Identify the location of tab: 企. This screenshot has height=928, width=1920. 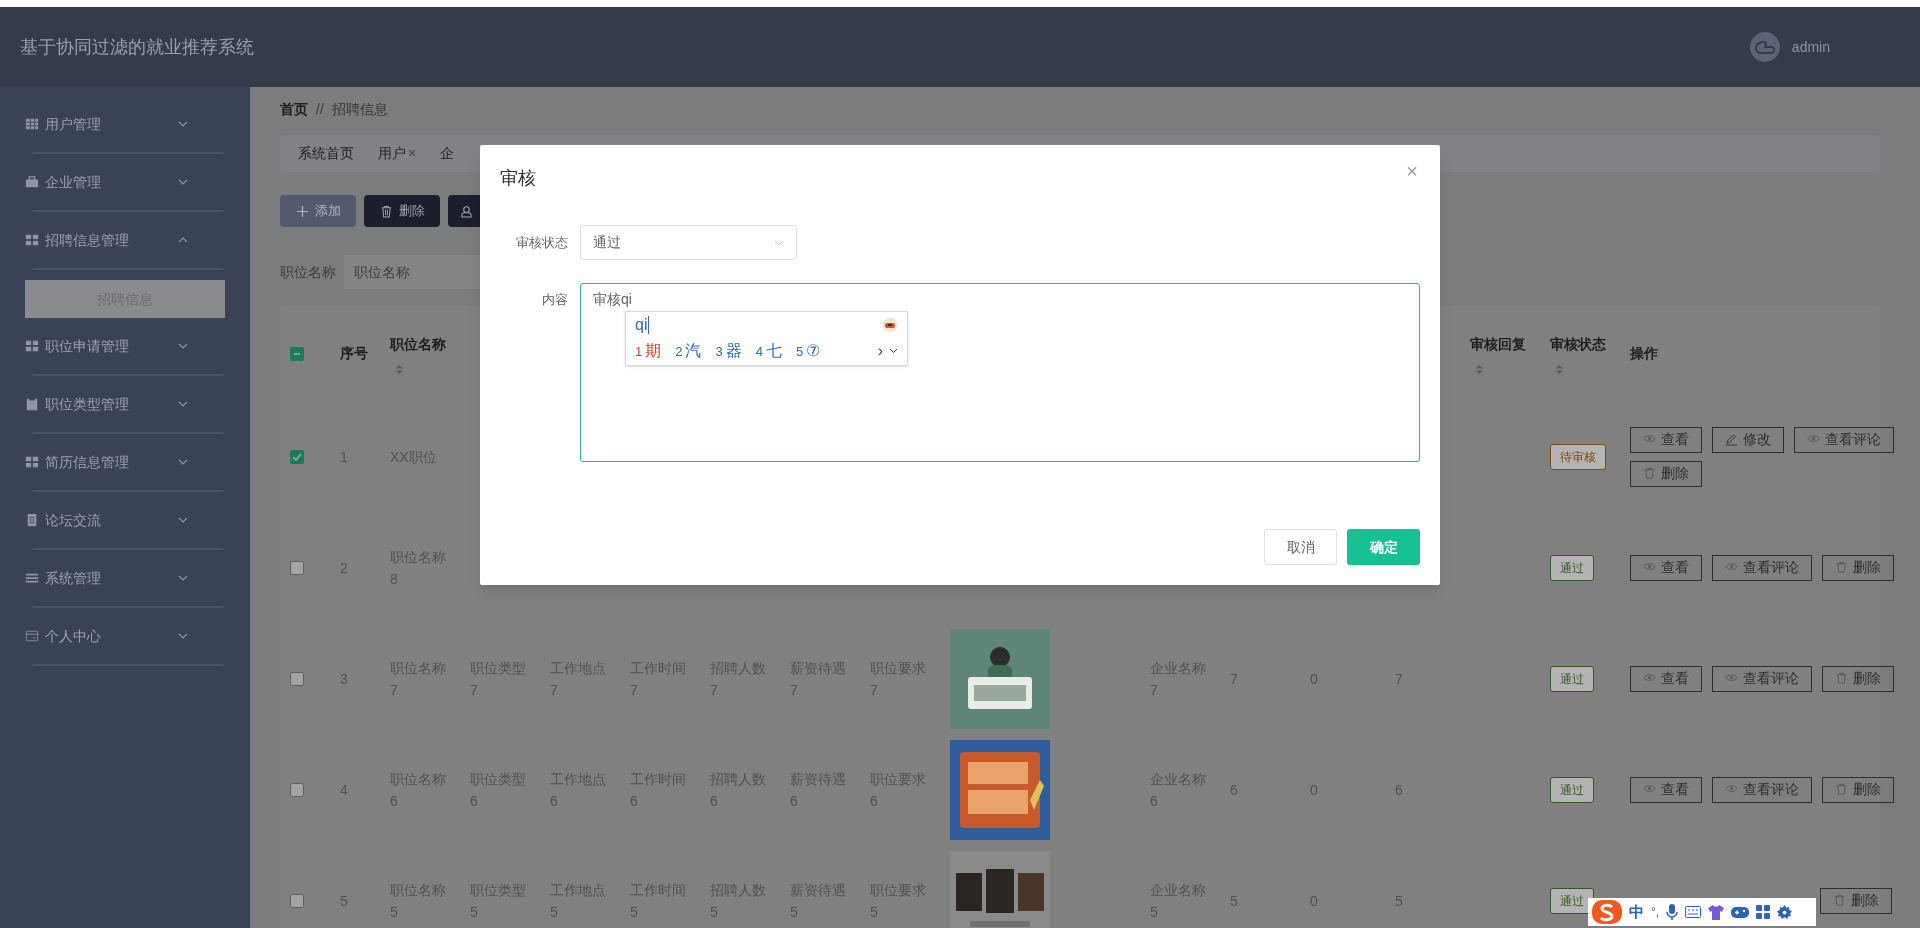
(447, 153).